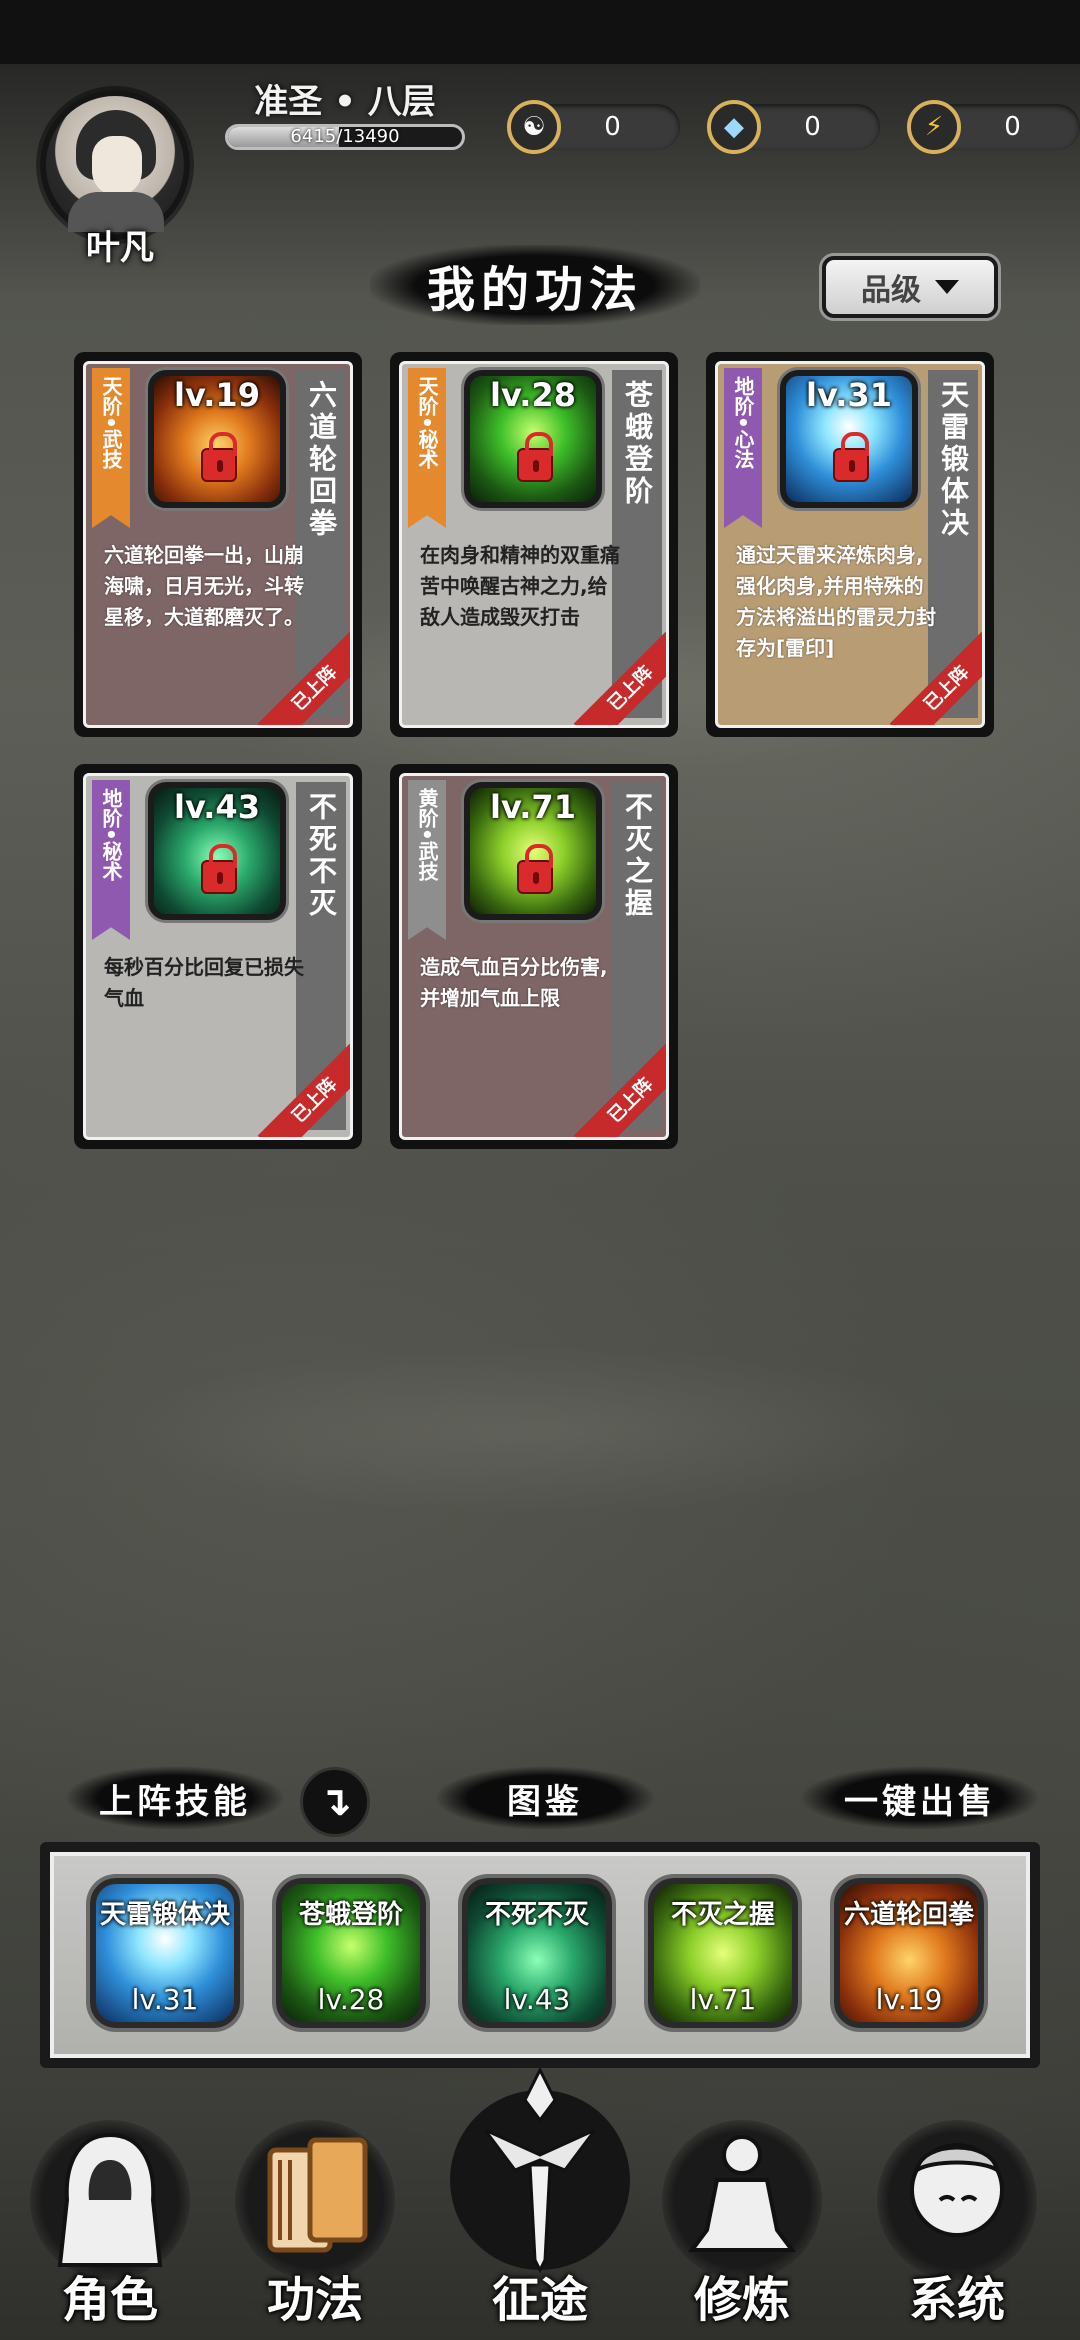 The width and height of the screenshot is (1080, 2340). What do you see at coordinates (723, 1953) in the screenshot?
I see `equipped-skill-slot: 不灭之握 lv.71` at bounding box center [723, 1953].